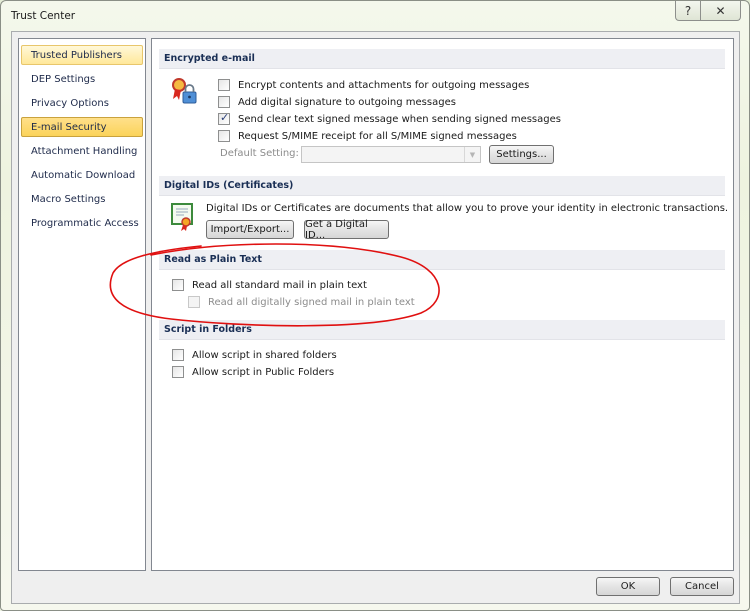 This screenshot has width=750, height=611. Describe the element at coordinates (702, 586) in the screenshot. I see `cancel-button: Cancel` at that location.